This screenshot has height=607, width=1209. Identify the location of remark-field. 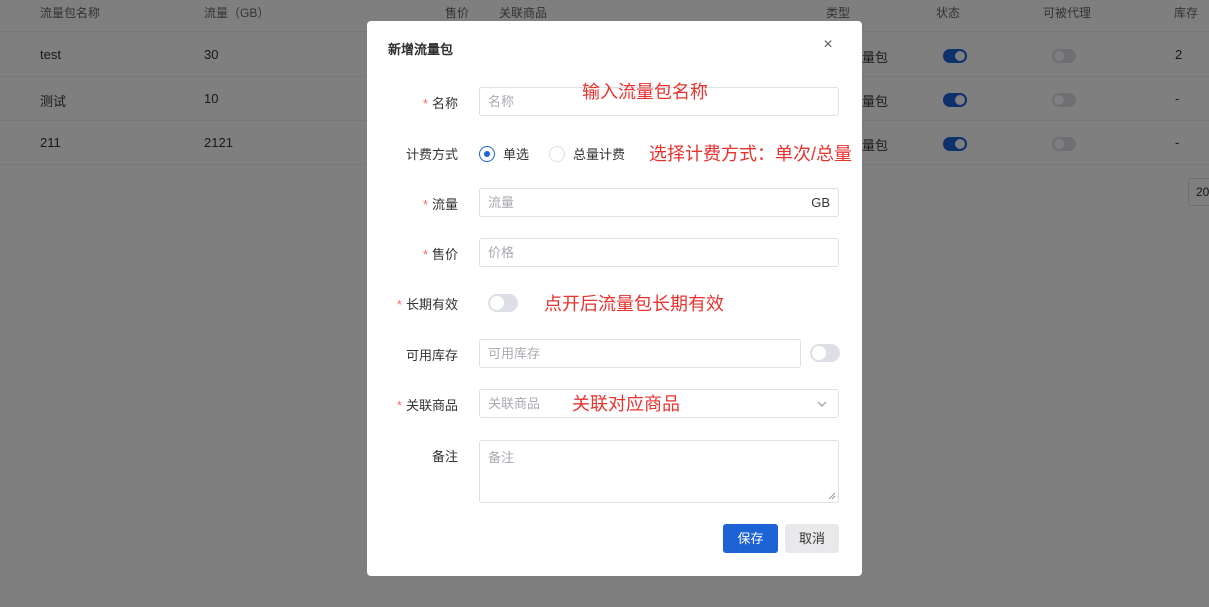
(659, 471).